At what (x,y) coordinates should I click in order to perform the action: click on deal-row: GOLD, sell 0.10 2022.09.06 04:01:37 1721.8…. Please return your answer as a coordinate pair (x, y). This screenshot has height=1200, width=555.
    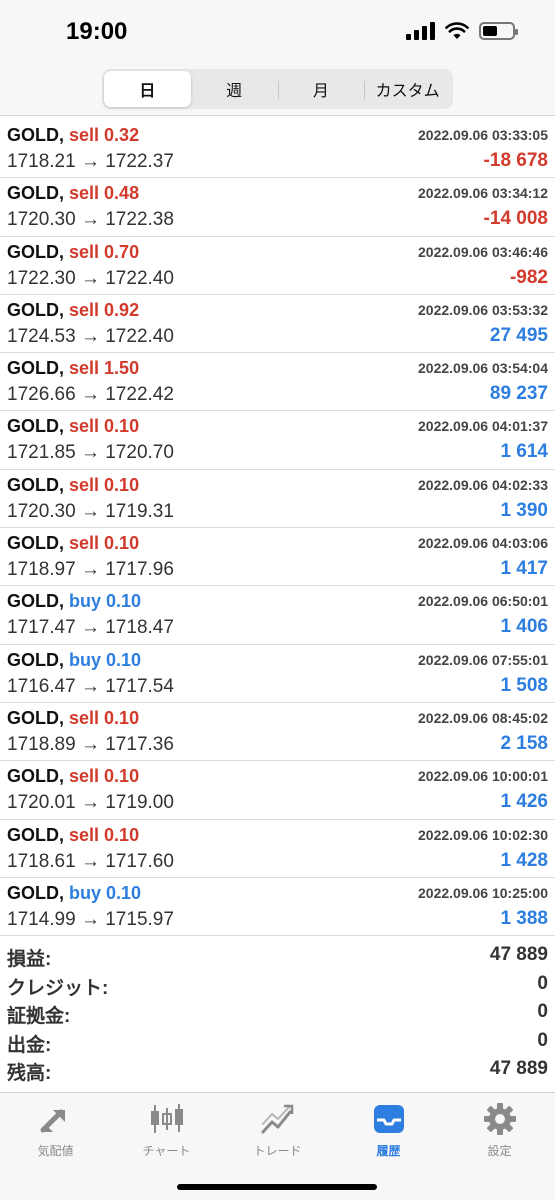
    Looking at the image, I should click on (277, 440).